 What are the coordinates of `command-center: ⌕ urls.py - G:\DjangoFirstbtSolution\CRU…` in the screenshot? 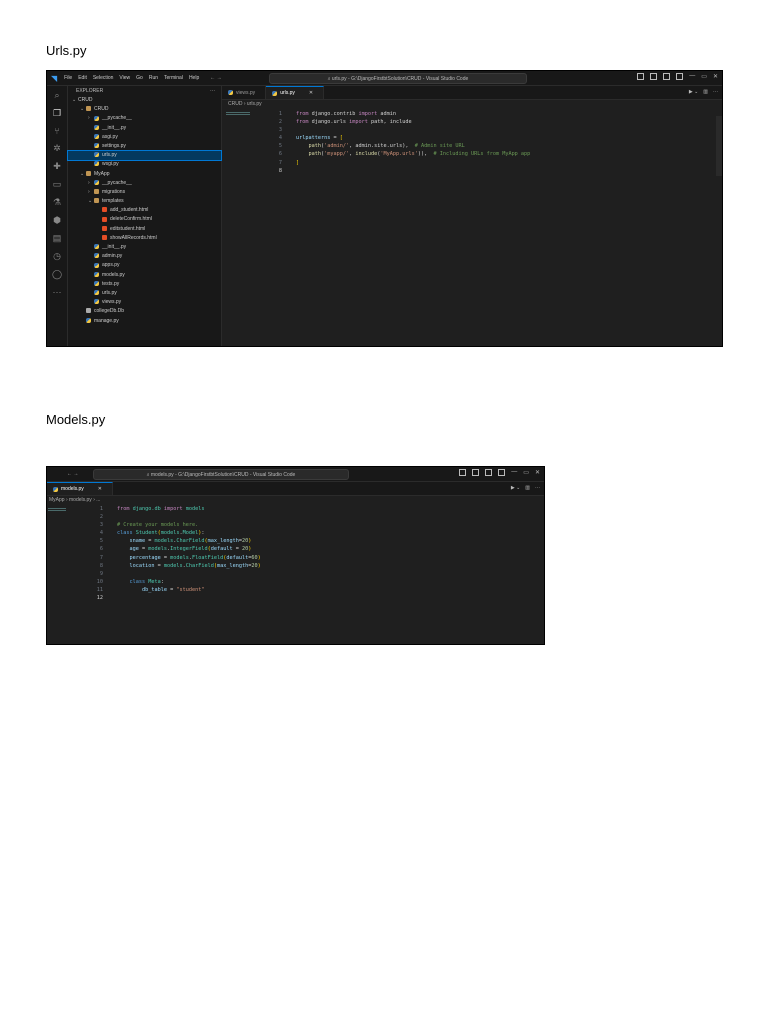 It's located at (398, 78).